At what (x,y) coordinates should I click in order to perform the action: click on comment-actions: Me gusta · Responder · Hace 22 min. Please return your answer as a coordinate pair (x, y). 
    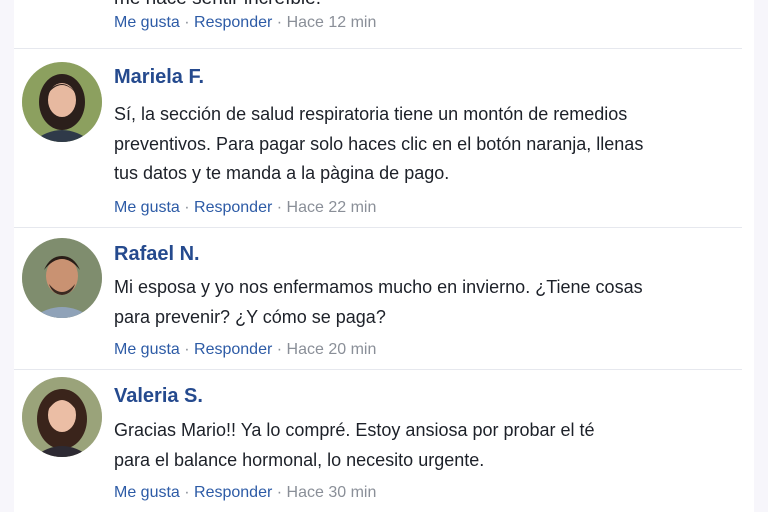
    Looking at the image, I should click on (245, 207).